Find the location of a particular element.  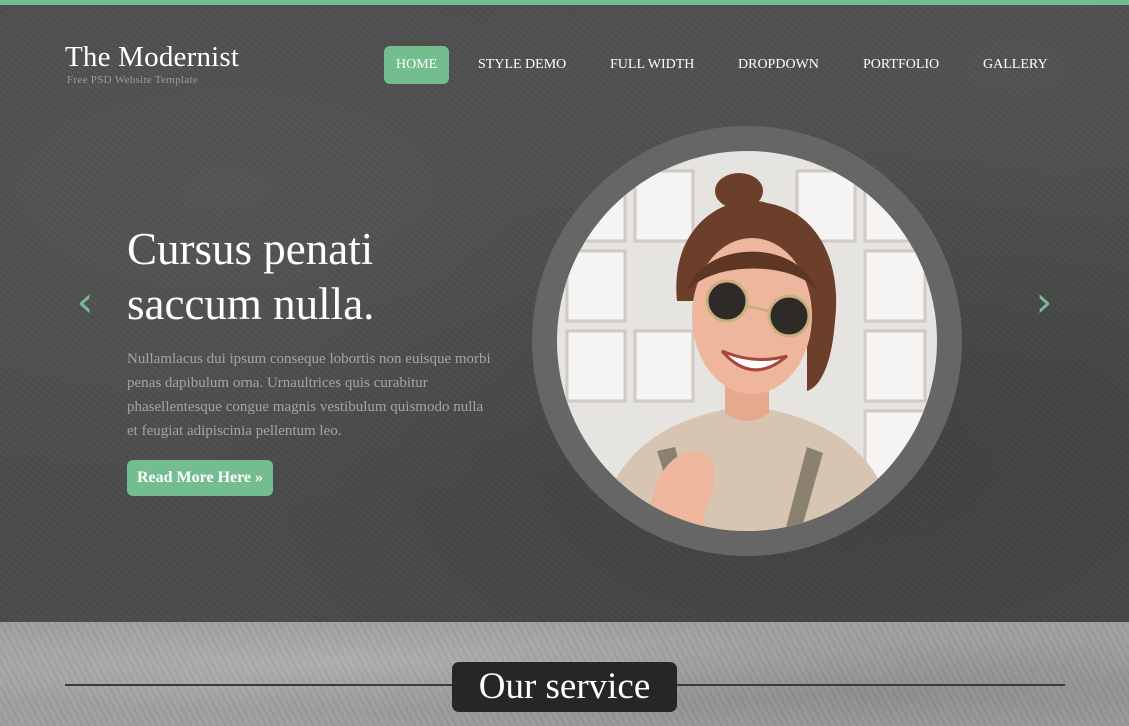

nav-item-gallery: GALLERY is located at coordinates (1015, 65).